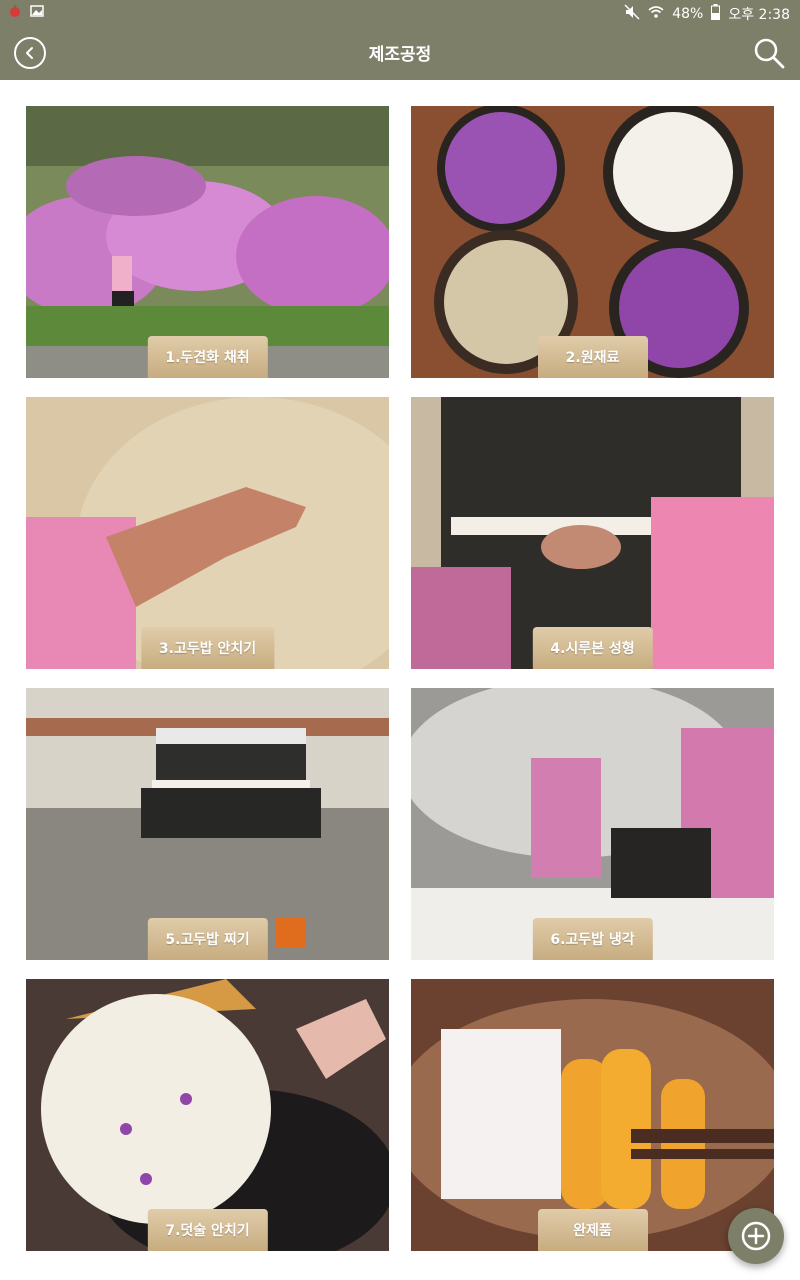 Image resolution: width=800 pixels, height=1280 pixels. What do you see at coordinates (592, 648) in the screenshot?
I see `step-label: 4.시루본 성형` at bounding box center [592, 648].